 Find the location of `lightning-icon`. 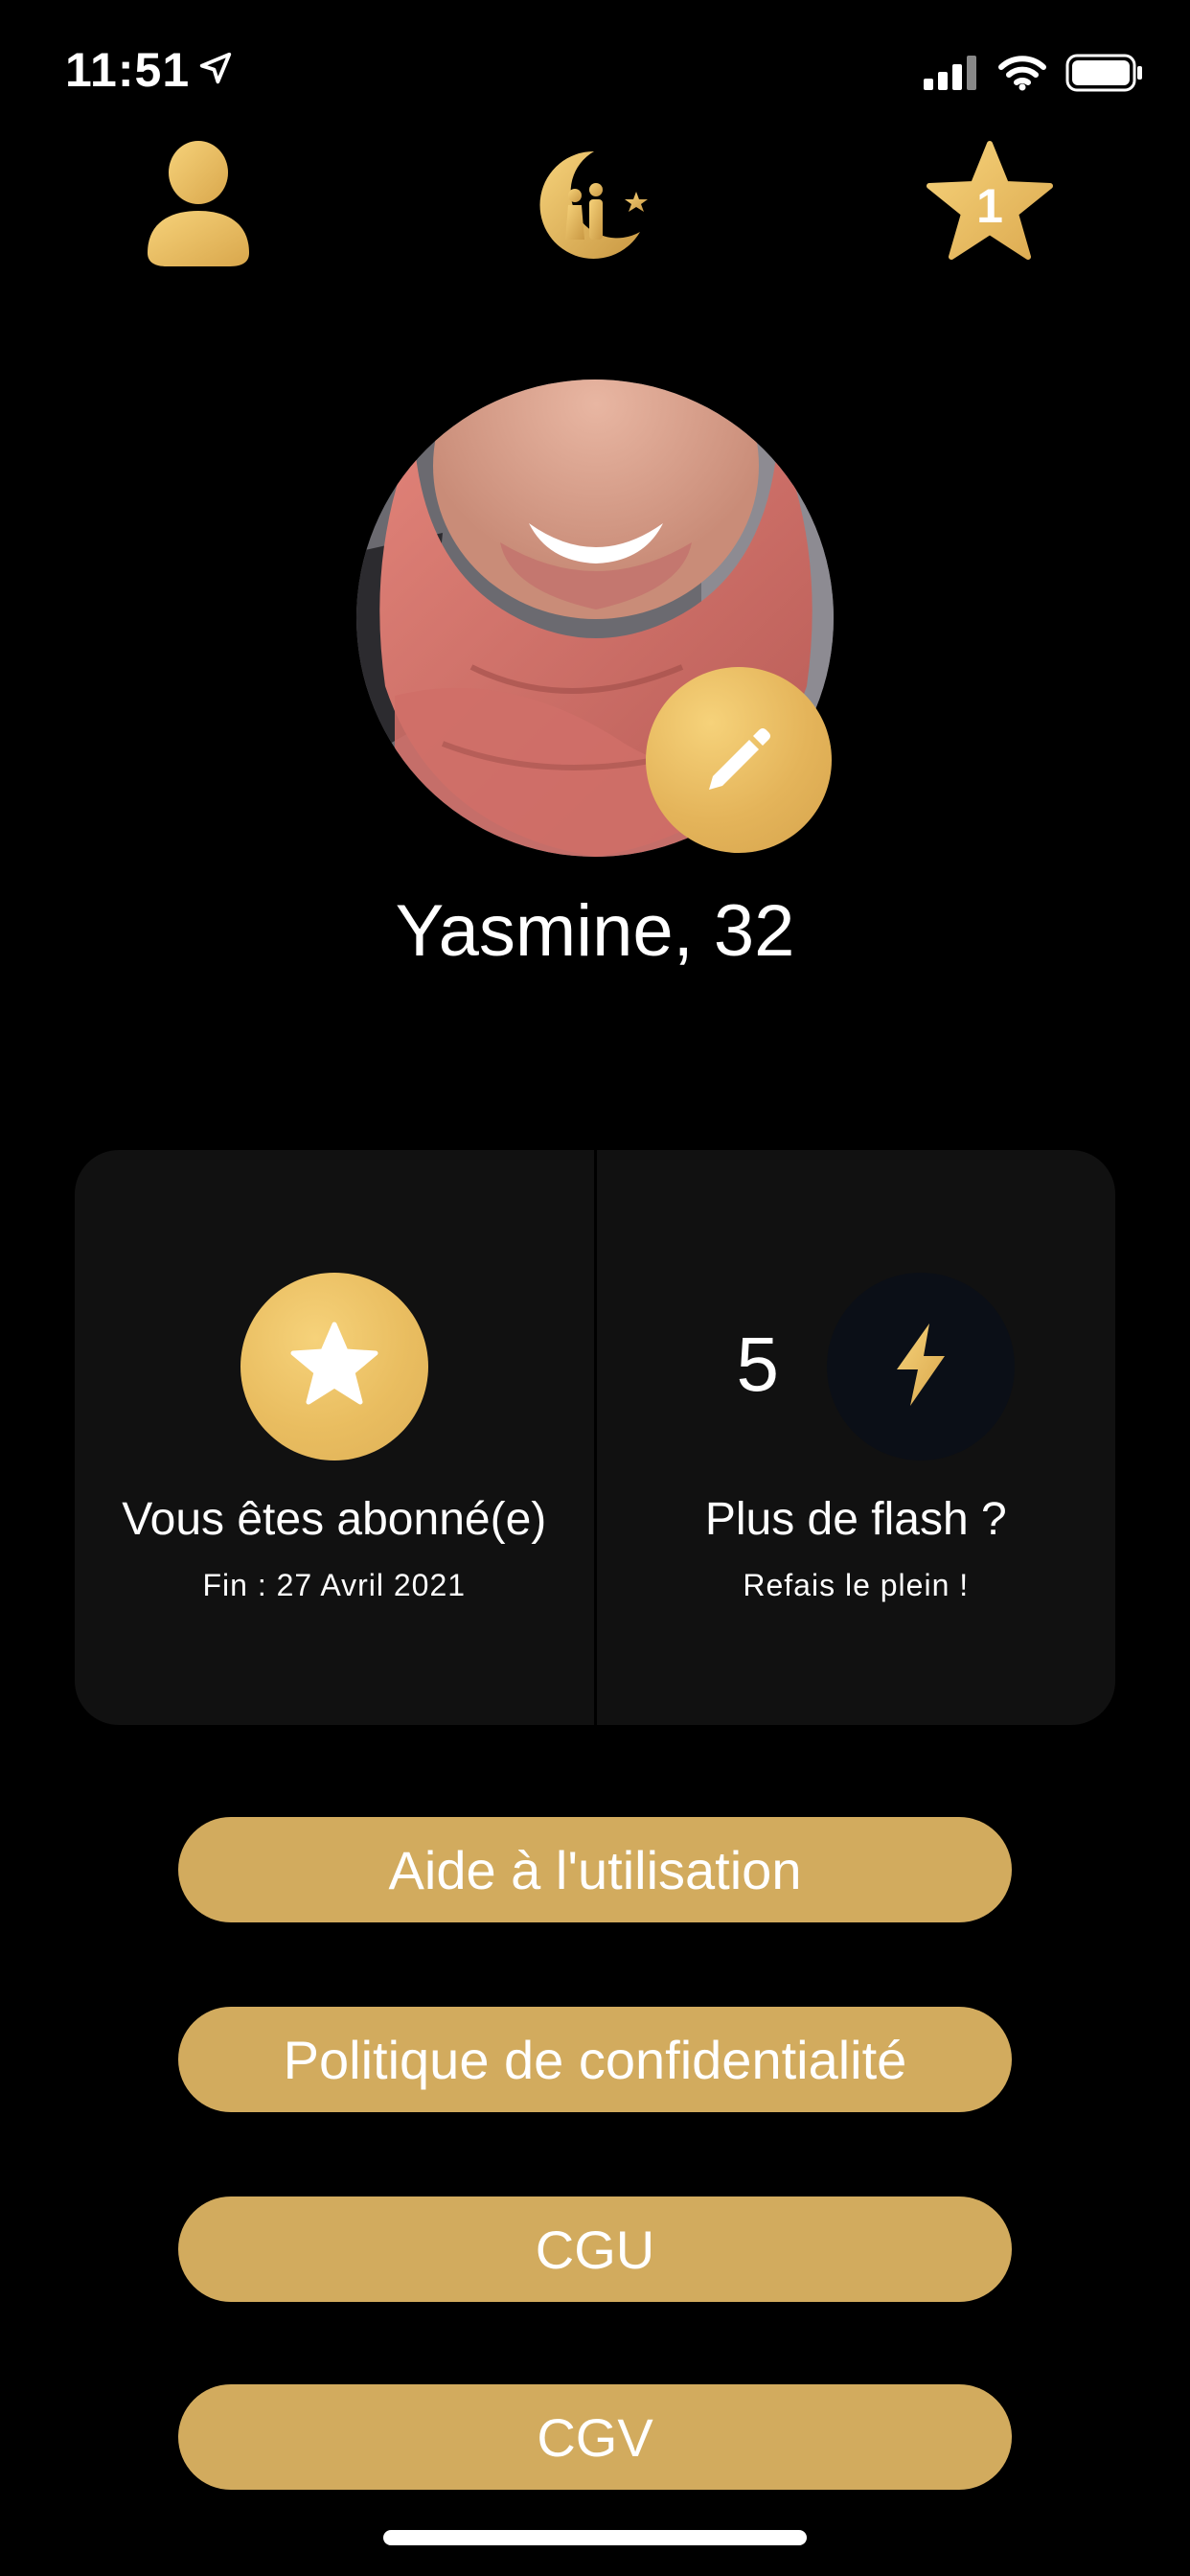

lightning-icon is located at coordinates (921, 1367).